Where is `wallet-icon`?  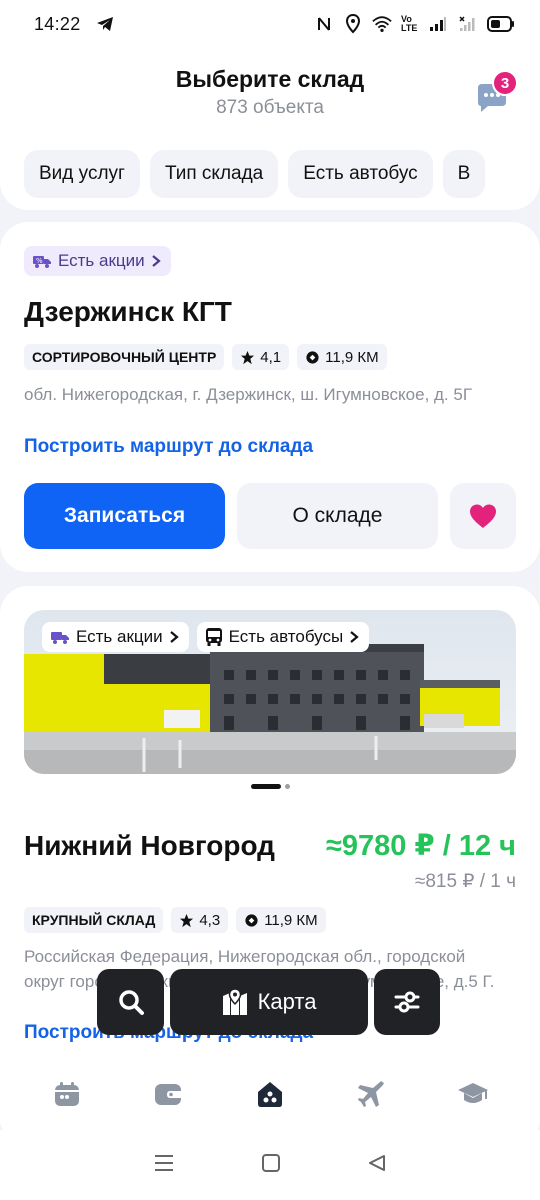 wallet-icon is located at coordinates (168, 1094).